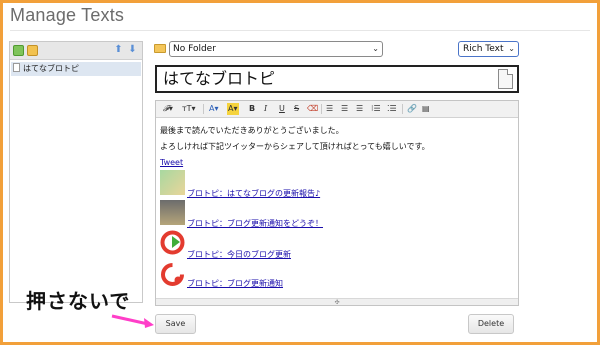 This screenshot has width=600, height=345. I want to click on text-color-button: A▾, so click(214, 109).